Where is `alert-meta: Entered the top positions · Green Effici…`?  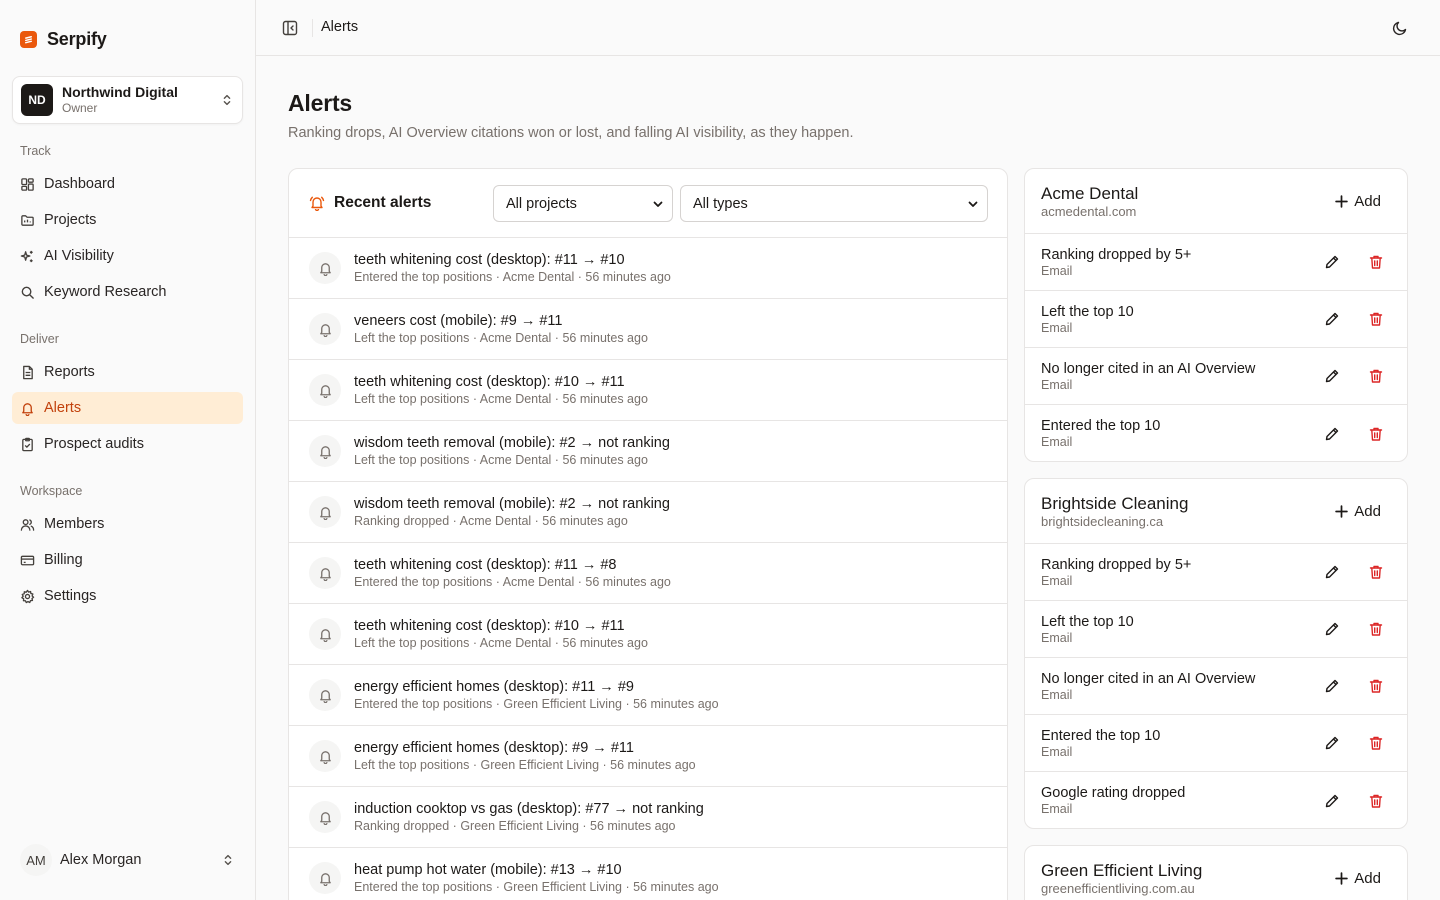 alert-meta: Entered the top positions · Green Effici… is located at coordinates (536, 887).